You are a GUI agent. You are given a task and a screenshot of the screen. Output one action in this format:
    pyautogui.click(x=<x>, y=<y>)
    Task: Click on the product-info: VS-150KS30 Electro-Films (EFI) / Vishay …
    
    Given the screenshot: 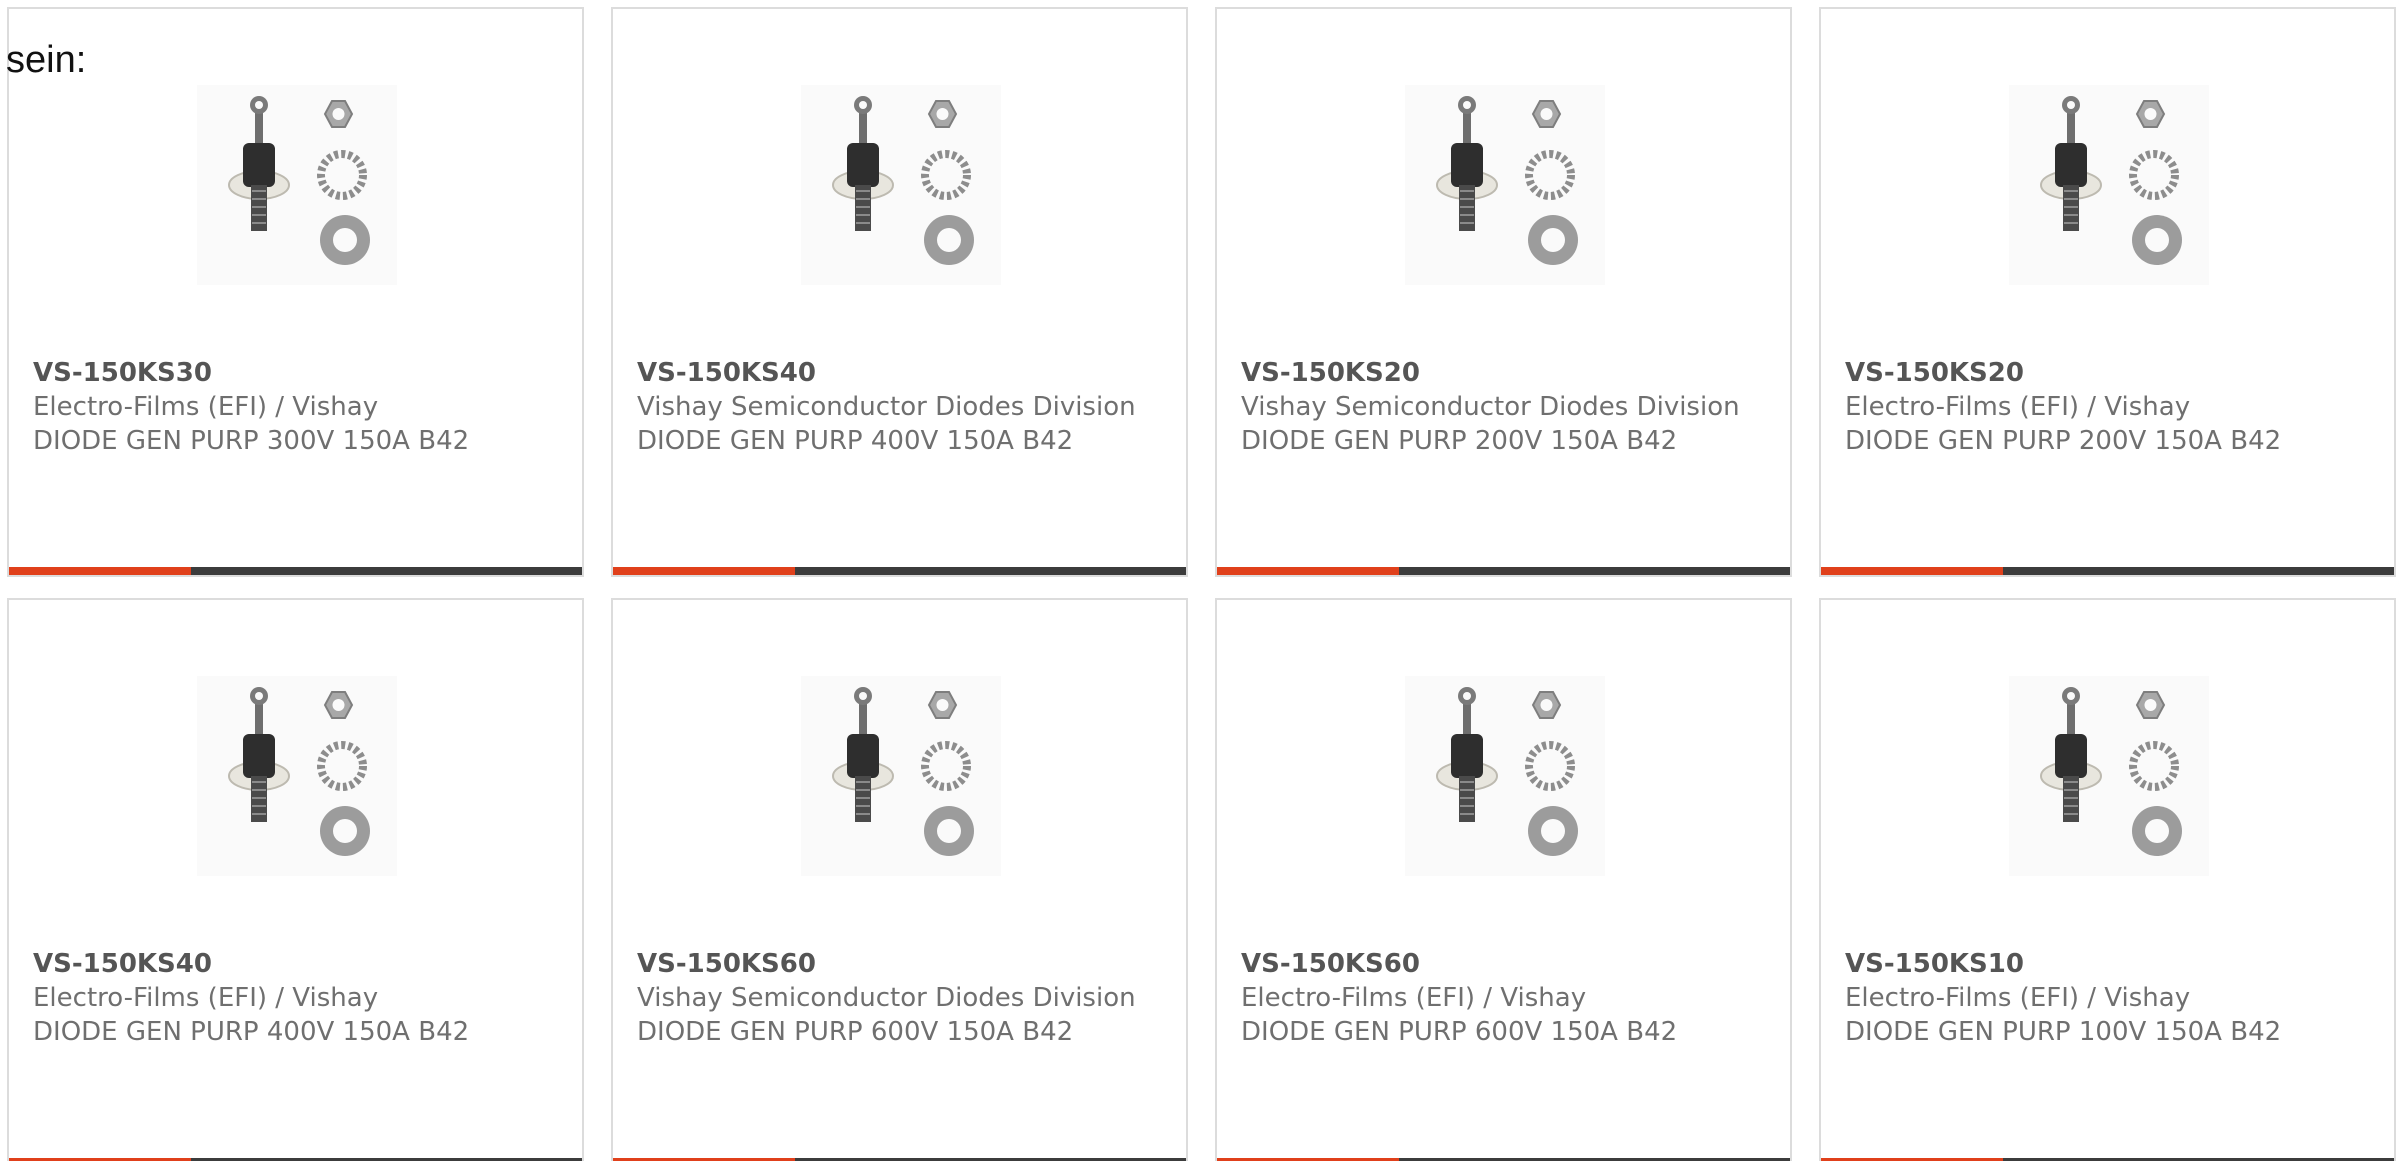 What is the action you would take?
    pyautogui.click(x=295, y=407)
    